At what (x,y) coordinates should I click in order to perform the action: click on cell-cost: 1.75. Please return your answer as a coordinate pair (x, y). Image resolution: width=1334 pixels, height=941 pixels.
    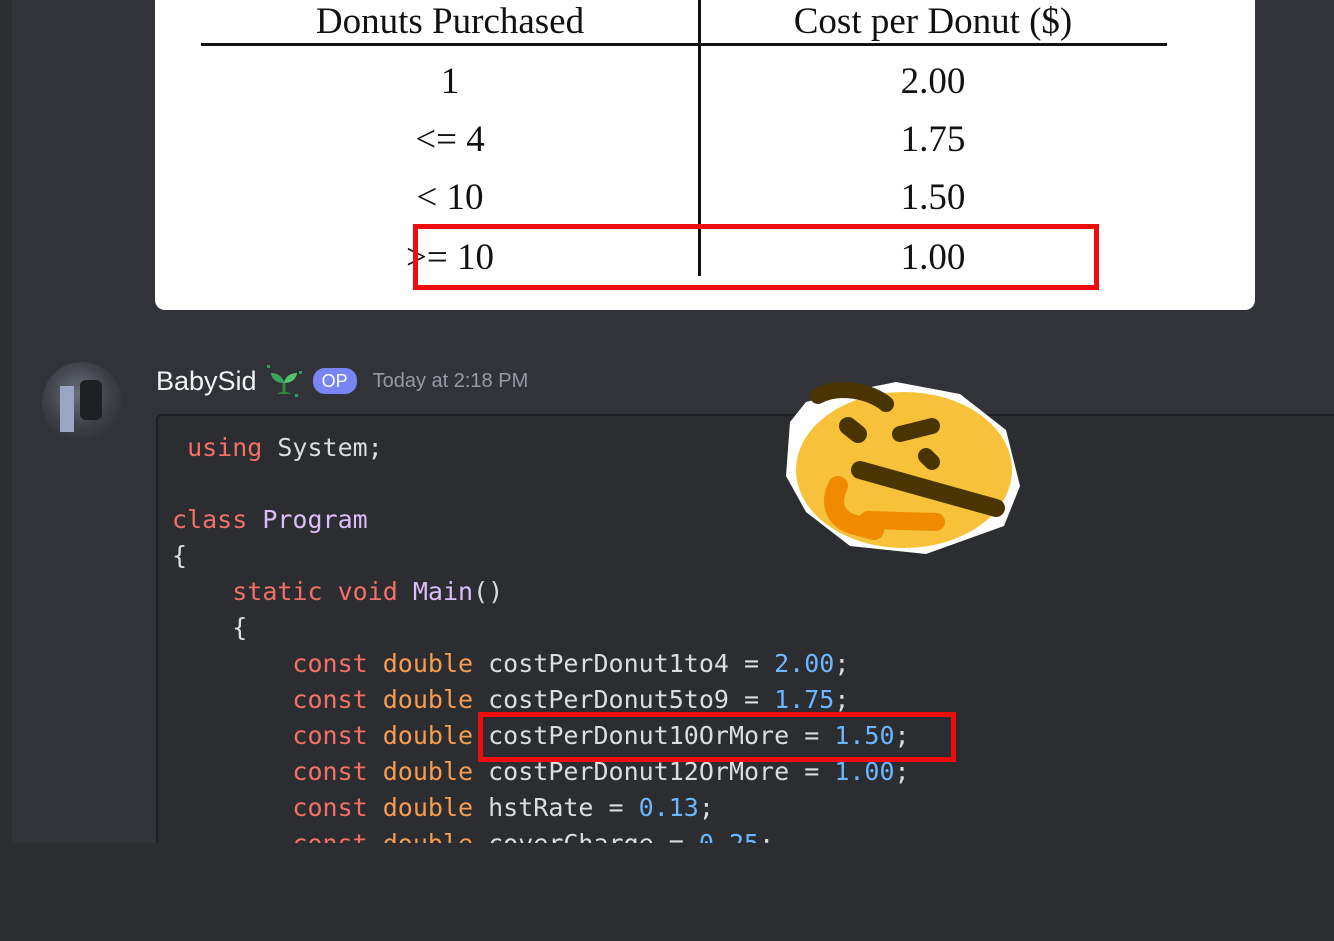
    Looking at the image, I should click on (933, 139).